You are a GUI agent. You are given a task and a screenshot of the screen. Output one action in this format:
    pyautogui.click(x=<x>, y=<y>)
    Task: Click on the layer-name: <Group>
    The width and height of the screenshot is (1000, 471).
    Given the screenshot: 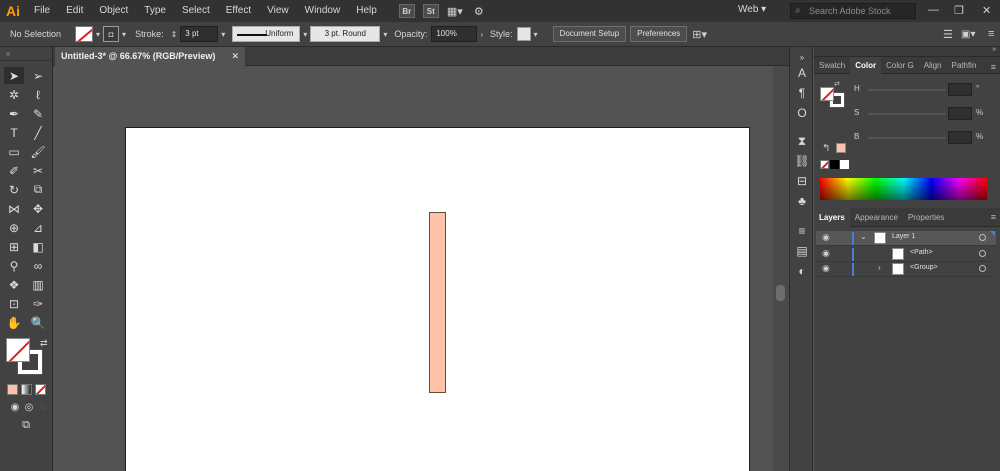 What is the action you would take?
    pyautogui.click(x=924, y=267)
    